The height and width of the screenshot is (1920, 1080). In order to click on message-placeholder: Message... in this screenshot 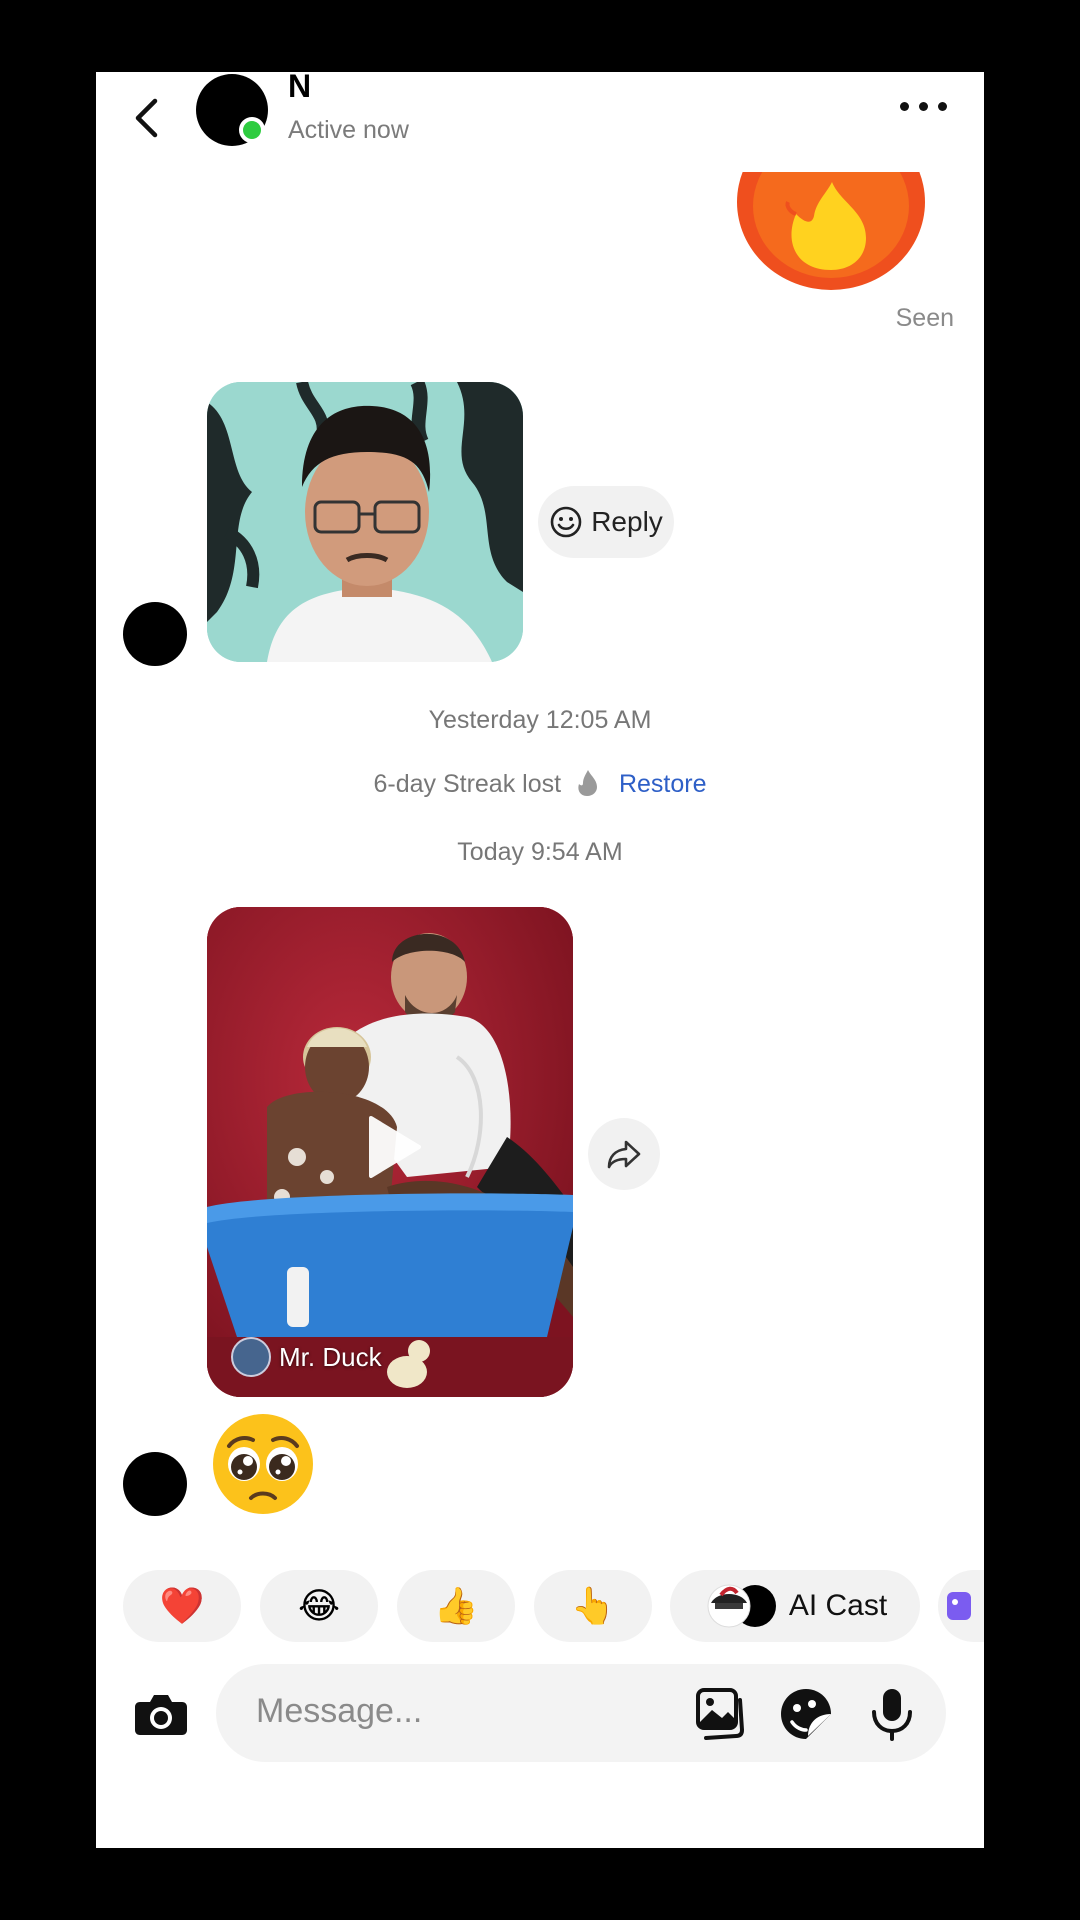, I will do `click(339, 1711)`.